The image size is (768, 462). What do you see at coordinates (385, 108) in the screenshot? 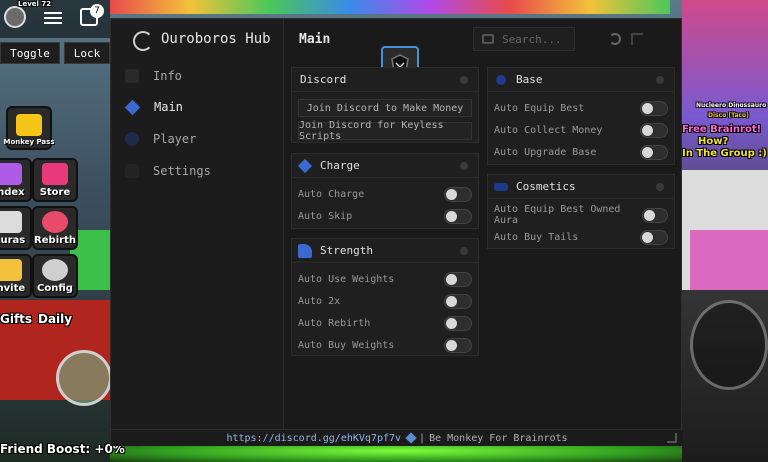
I see `join-discord-money-button: Join Discord to Make Money` at bounding box center [385, 108].